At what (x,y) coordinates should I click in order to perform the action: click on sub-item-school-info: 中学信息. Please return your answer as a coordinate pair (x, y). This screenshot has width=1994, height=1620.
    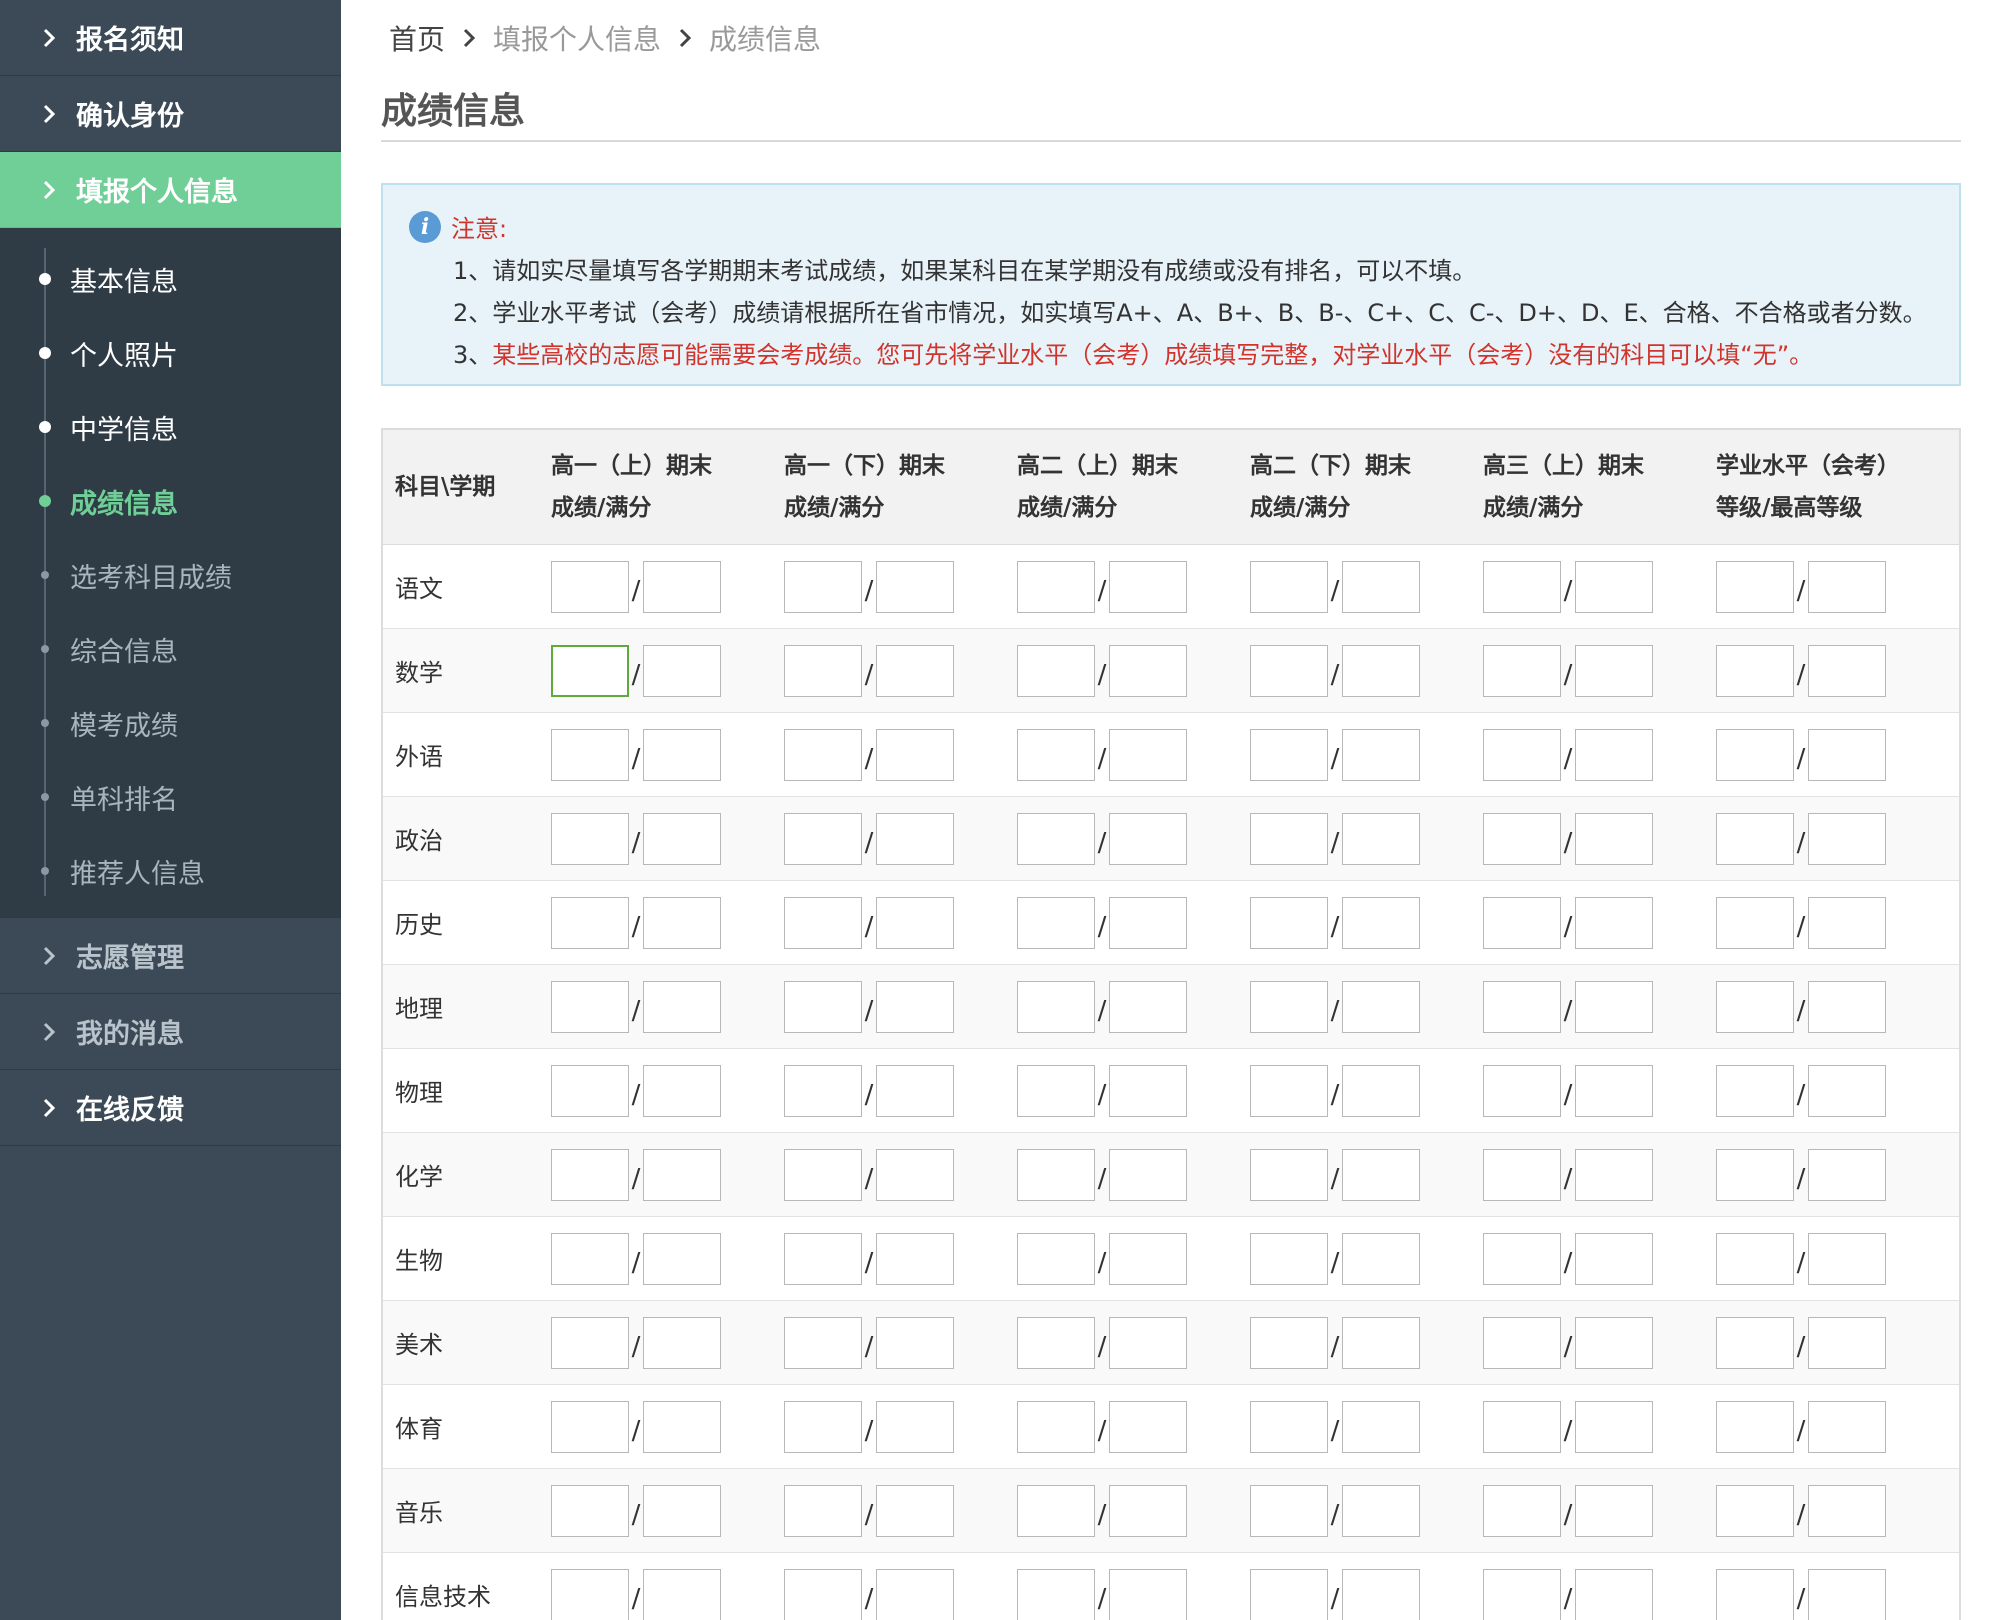
    Looking at the image, I should click on (170, 427).